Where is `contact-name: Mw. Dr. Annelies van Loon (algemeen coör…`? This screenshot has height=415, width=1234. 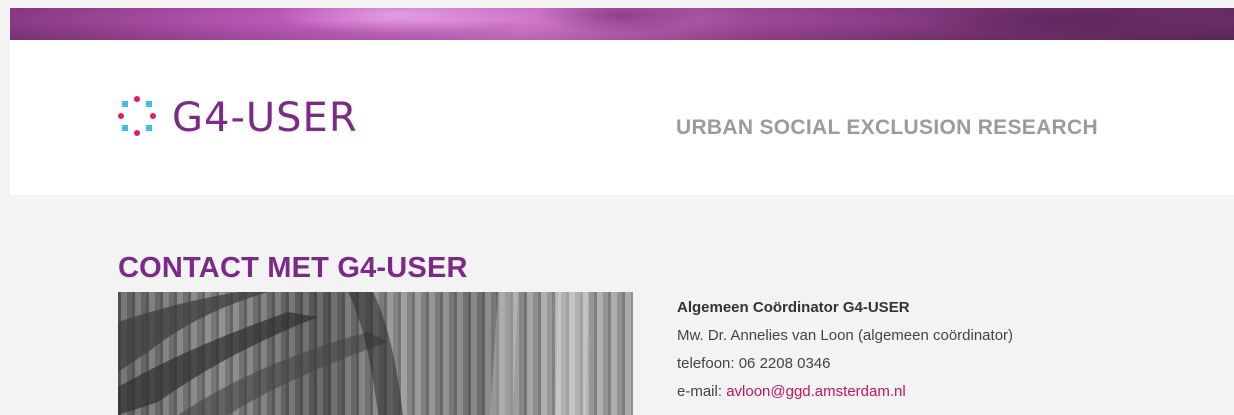 contact-name: Mw. Dr. Annelies van Loon (algemeen coör… is located at coordinates (845, 335).